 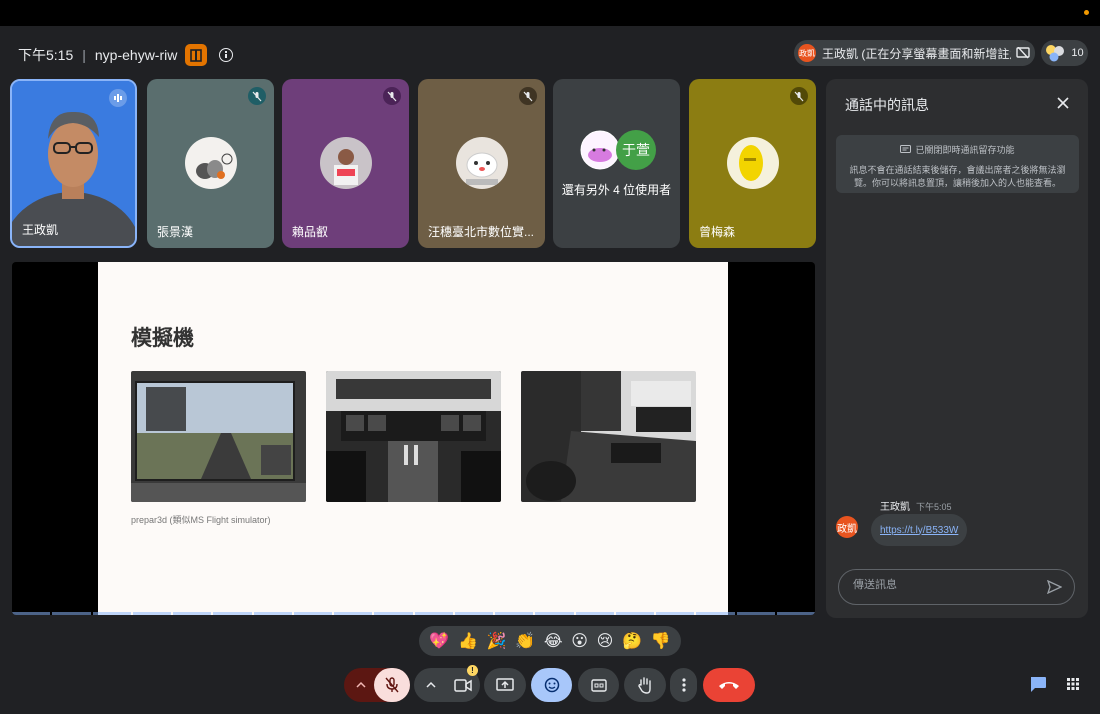 I want to click on smile-icon, so click(x=551, y=685).